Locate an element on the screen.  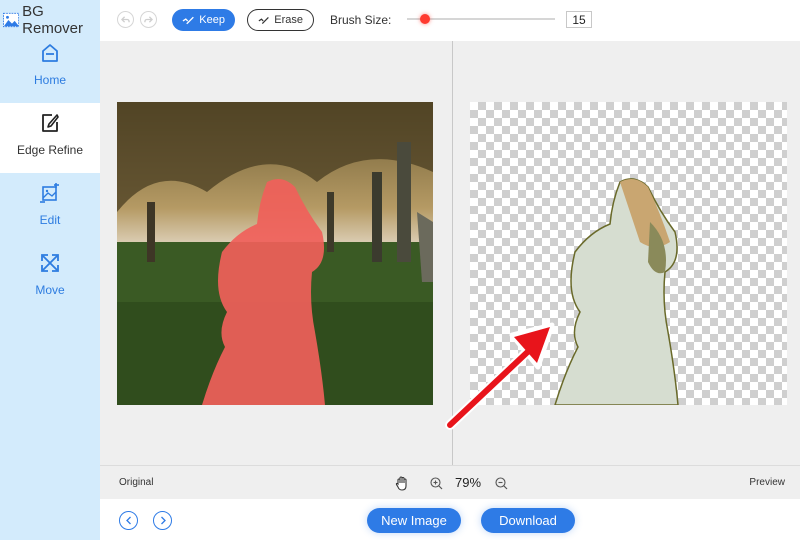
chevron-left-icon is located at coordinates (128, 520).